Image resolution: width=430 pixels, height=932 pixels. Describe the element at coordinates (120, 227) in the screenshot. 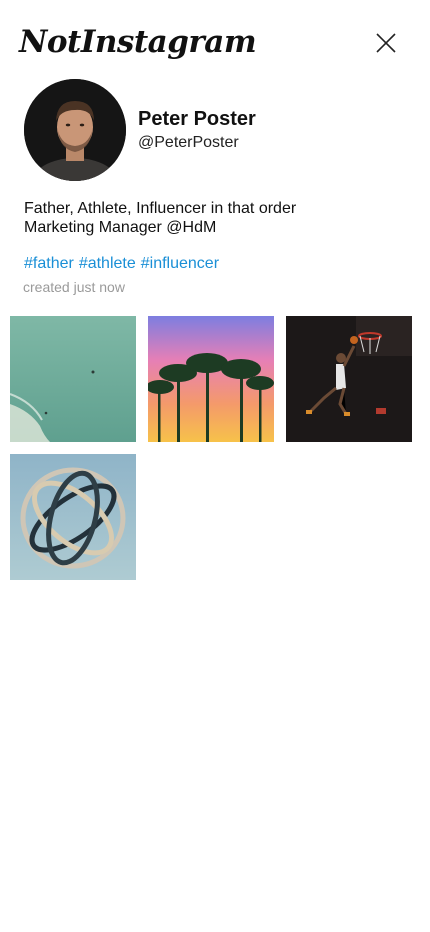

I see `bio-line: Marketing Manager @HdM` at that location.